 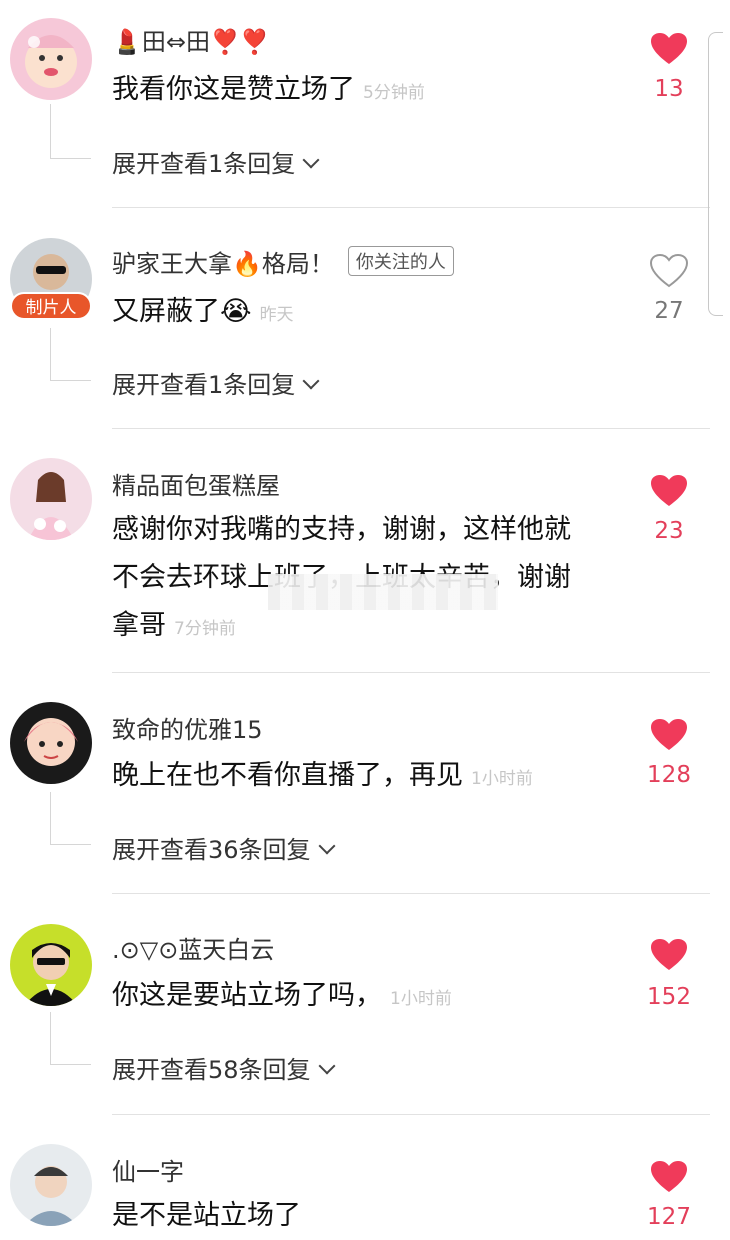 What do you see at coordinates (205, 629) in the screenshot?
I see `comment-time: 7分钟前` at bounding box center [205, 629].